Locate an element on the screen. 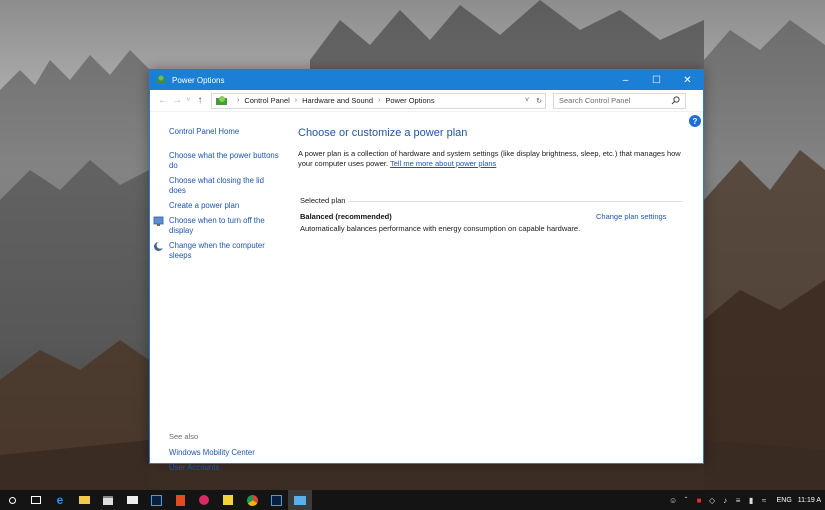 The height and width of the screenshot is (510, 825). window-controls: – ☐ ✕ is located at coordinates (656, 80).